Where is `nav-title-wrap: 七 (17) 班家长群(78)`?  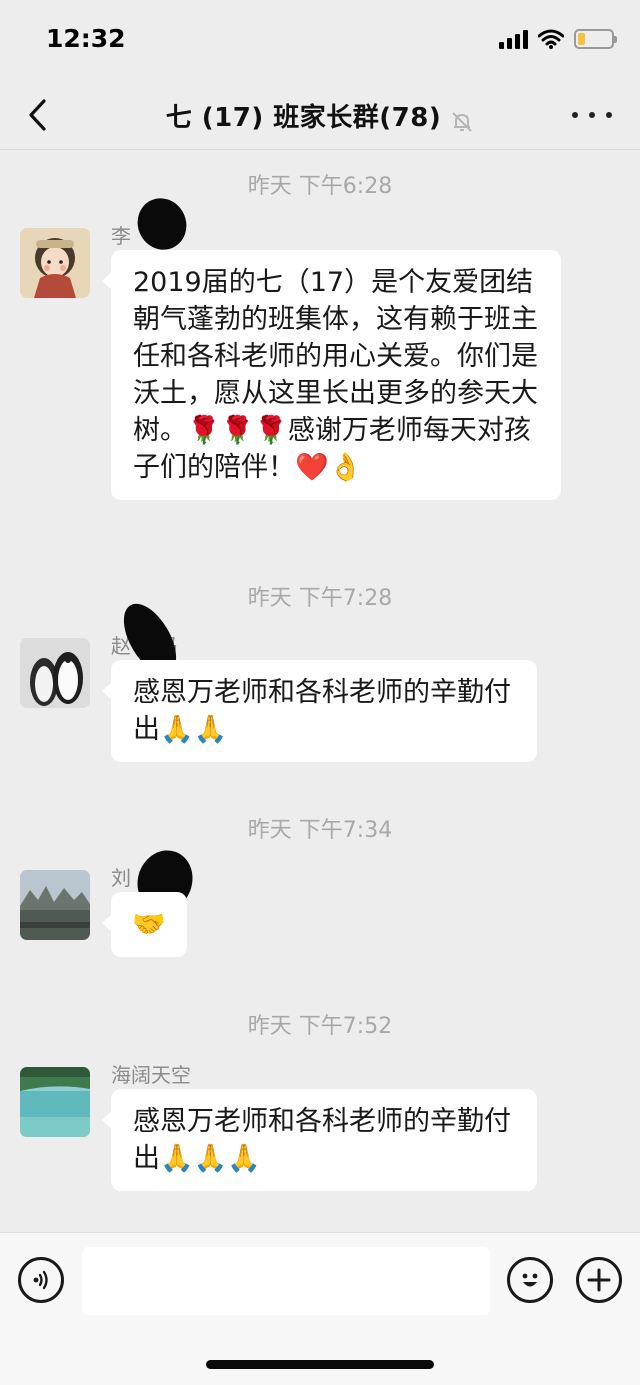
nav-title-wrap: 七 (17) 班家长群(78) is located at coordinates (320, 115).